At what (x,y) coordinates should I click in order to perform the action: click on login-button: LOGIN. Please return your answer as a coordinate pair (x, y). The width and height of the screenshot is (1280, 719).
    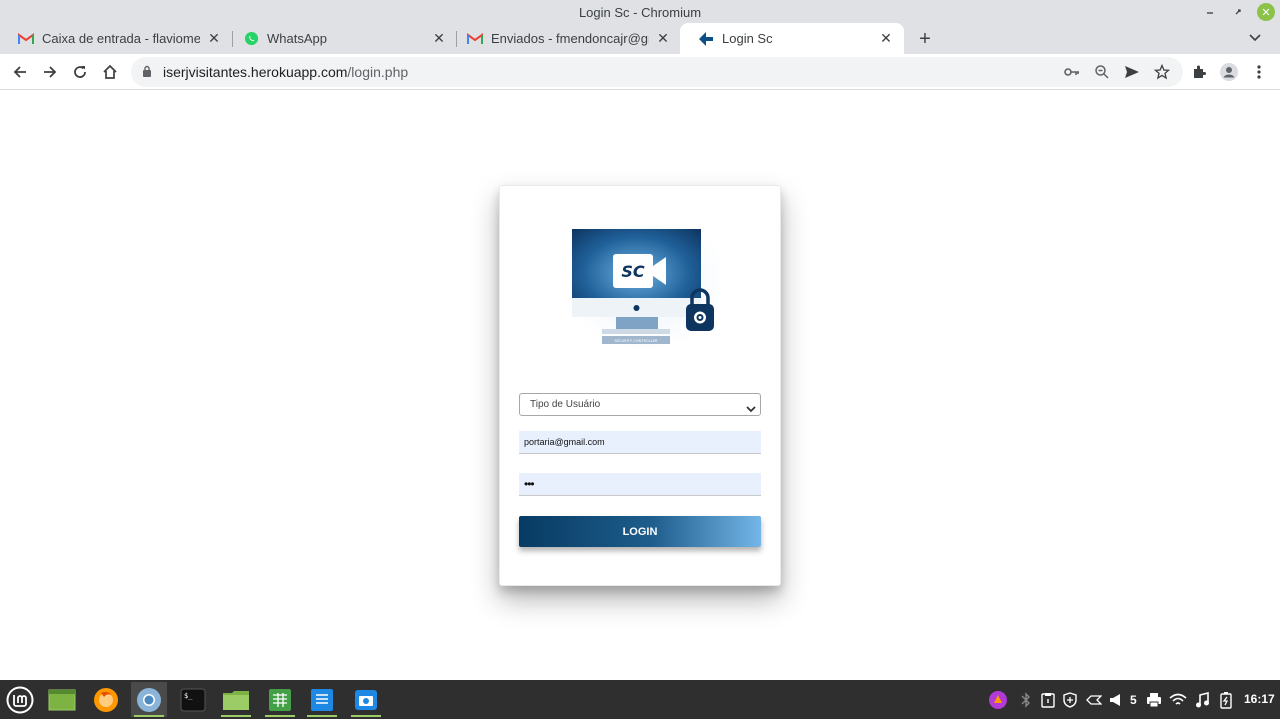
    Looking at the image, I should click on (640, 531).